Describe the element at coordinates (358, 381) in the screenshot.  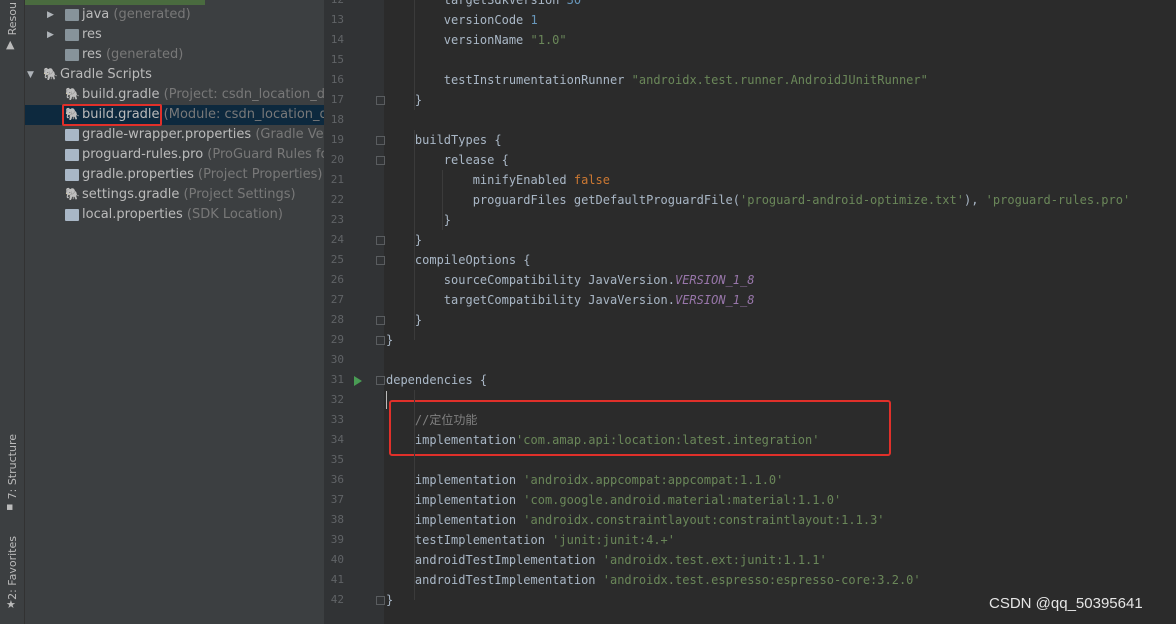
I see `run-gutter-icon` at that location.